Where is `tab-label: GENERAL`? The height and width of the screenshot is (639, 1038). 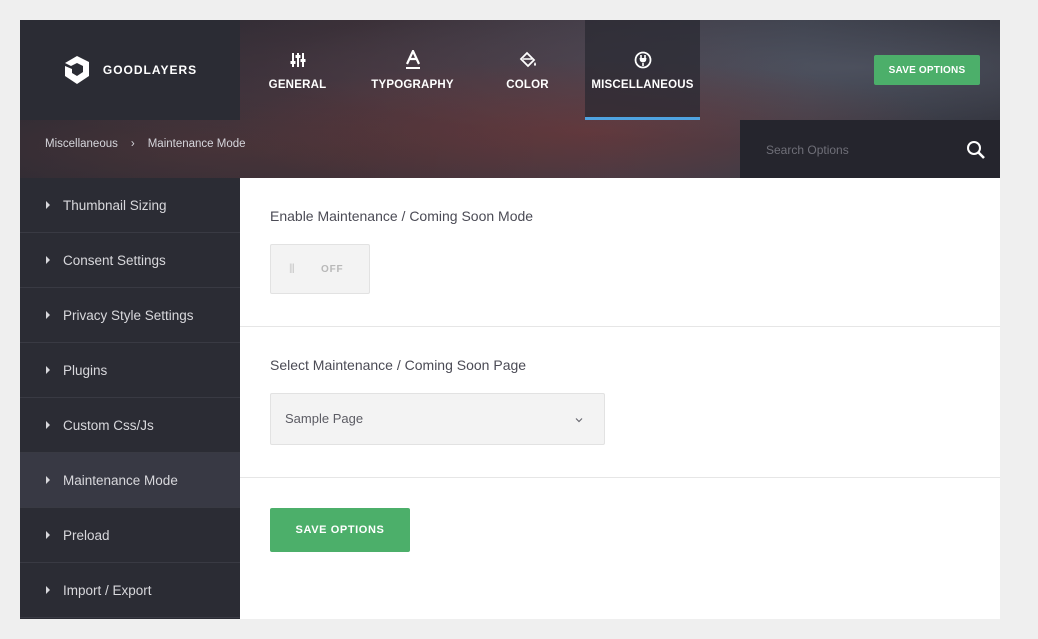
tab-label: GENERAL is located at coordinates (297, 85).